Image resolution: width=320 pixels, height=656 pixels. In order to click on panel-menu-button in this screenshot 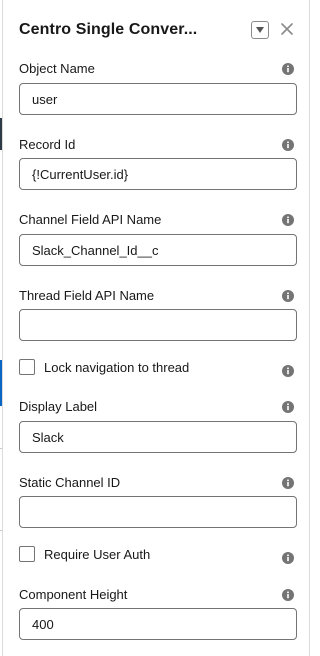, I will do `click(260, 30)`.